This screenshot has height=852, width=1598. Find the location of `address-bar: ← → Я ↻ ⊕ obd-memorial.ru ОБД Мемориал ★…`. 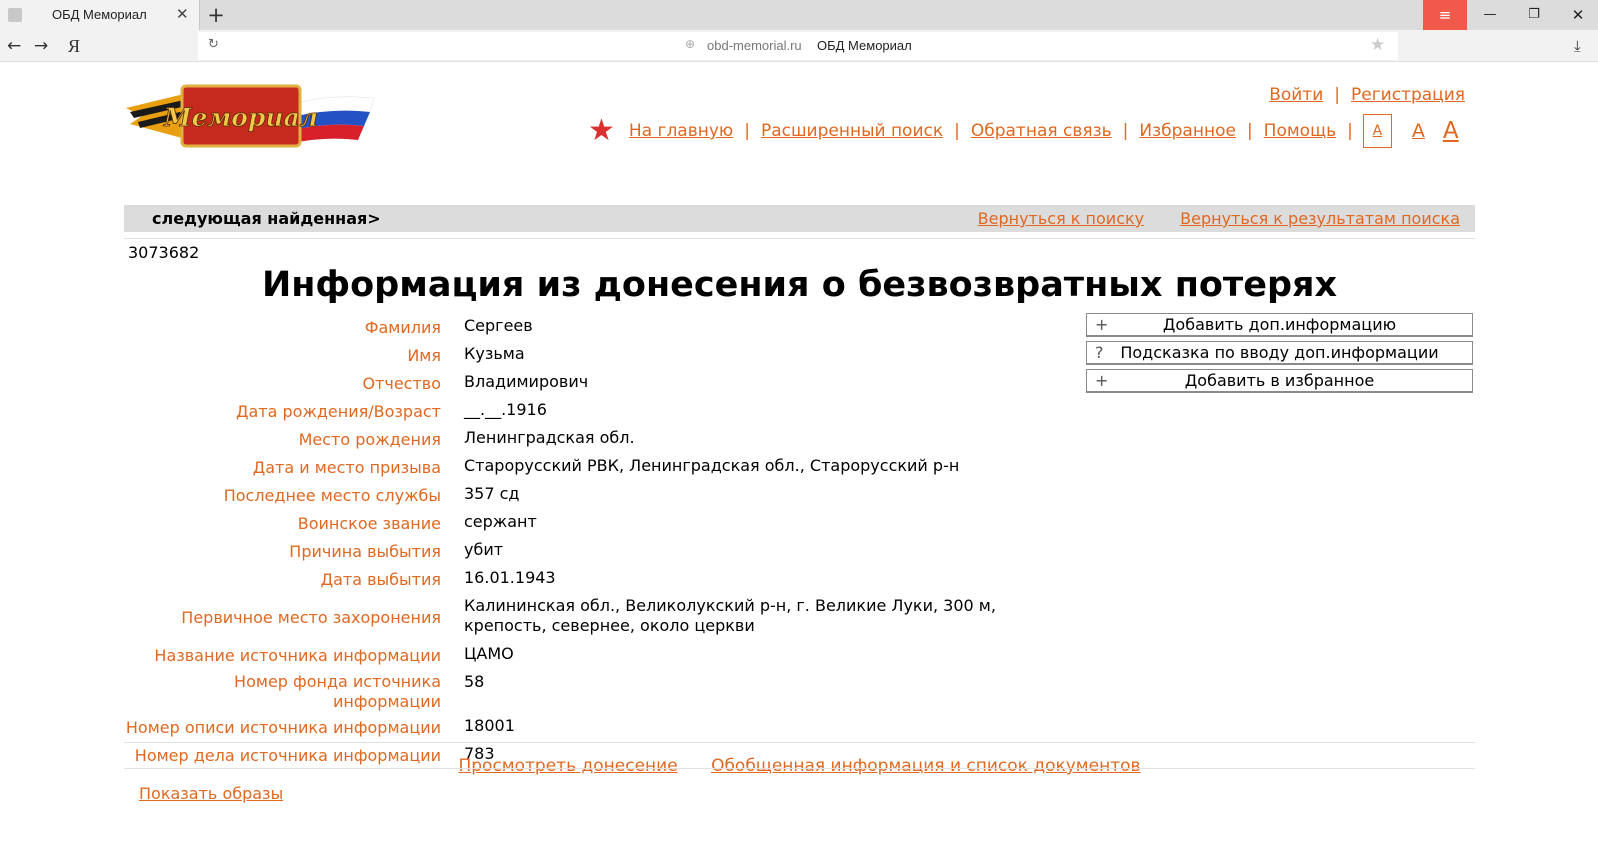

address-bar: ← → Я ↻ ⊕ obd-memorial.ru ОБД Мемориал ★… is located at coordinates (799, 46).